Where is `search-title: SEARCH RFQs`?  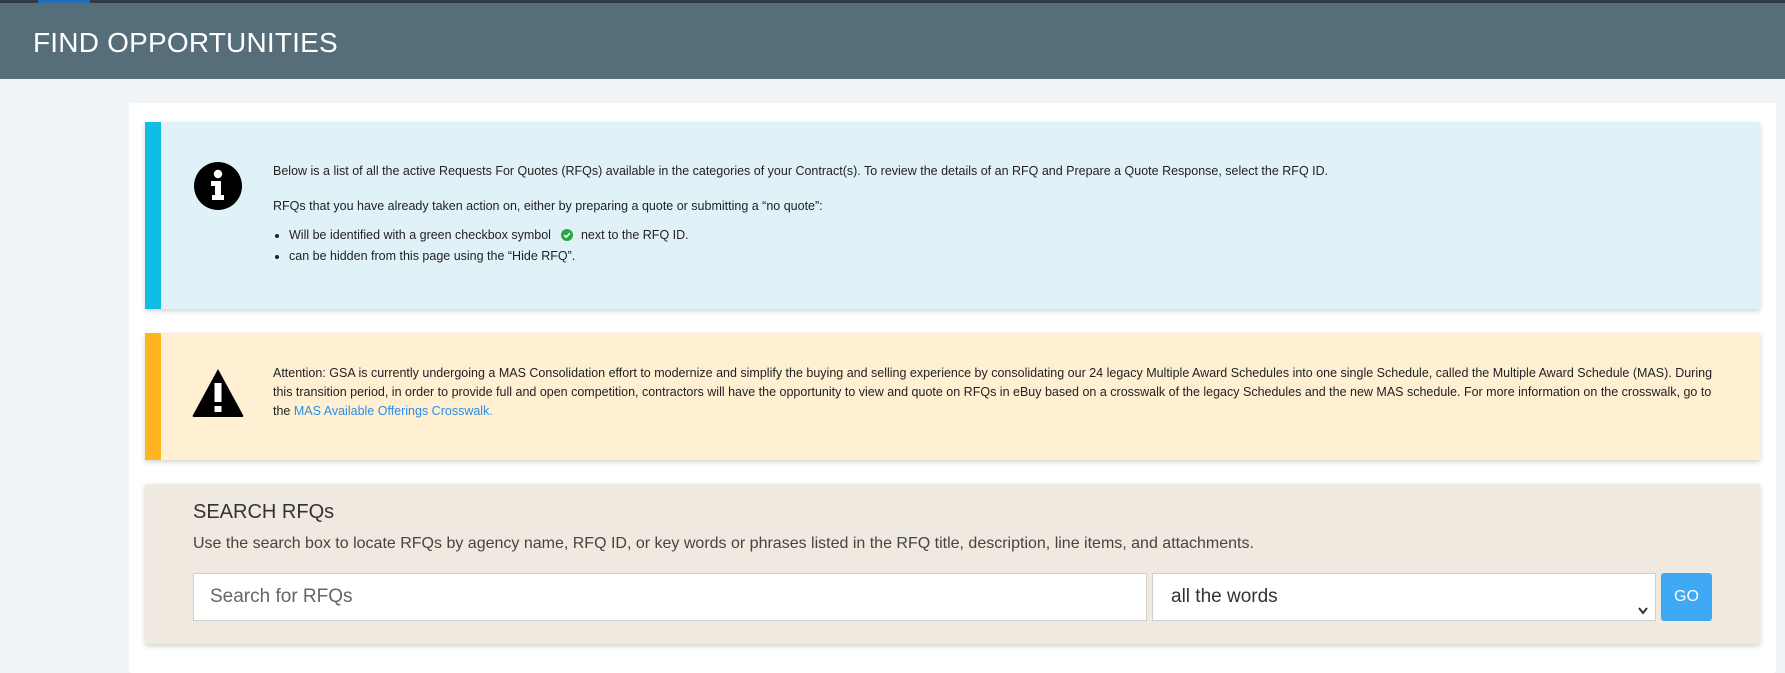 search-title: SEARCH RFQs is located at coordinates (264, 512).